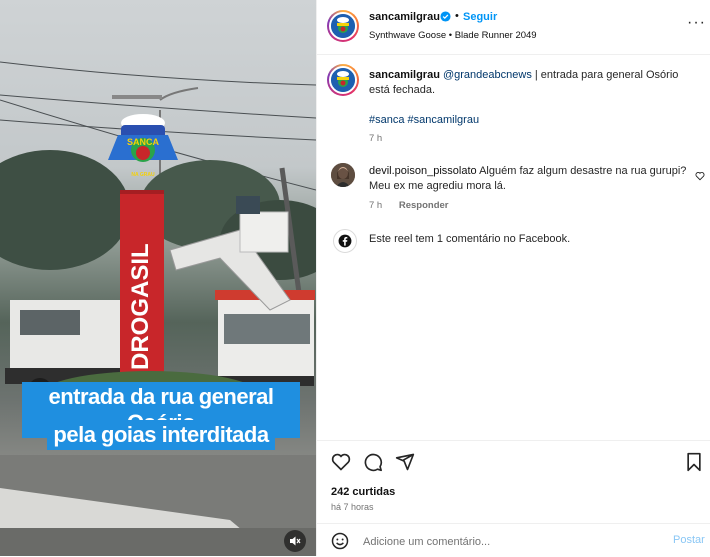 This screenshot has height=557, width=710. Describe the element at coordinates (513, 440) in the screenshot. I see `actions-divider` at that location.